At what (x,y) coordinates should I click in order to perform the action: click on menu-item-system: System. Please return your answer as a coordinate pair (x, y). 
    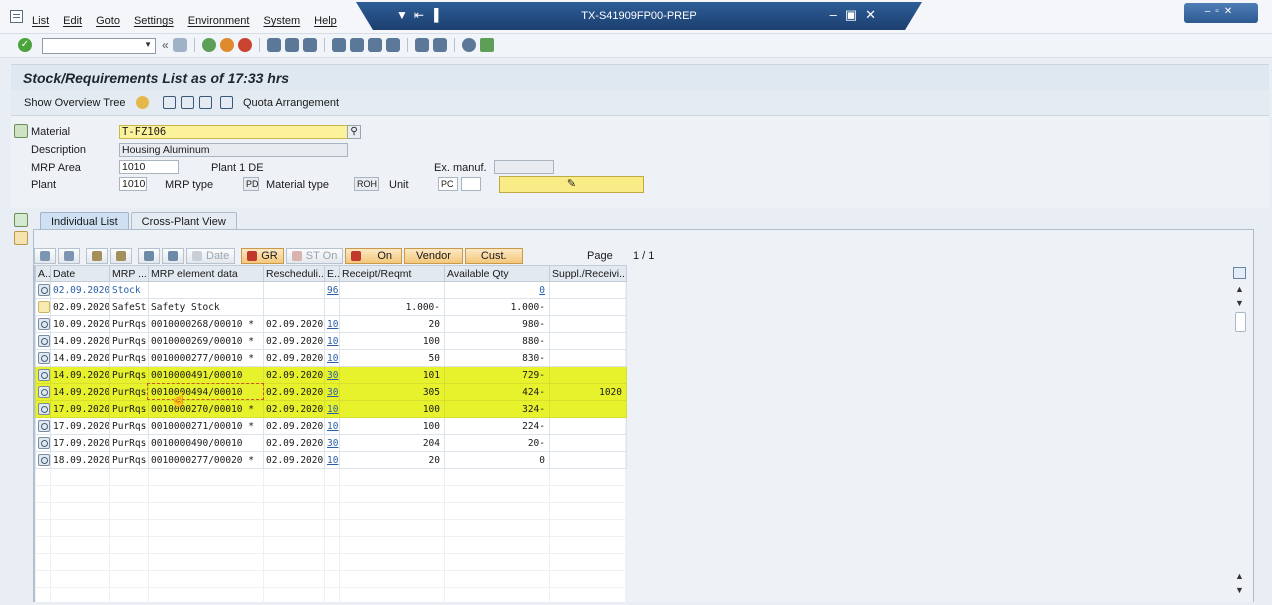
    Looking at the image, I should click on (281, 21).